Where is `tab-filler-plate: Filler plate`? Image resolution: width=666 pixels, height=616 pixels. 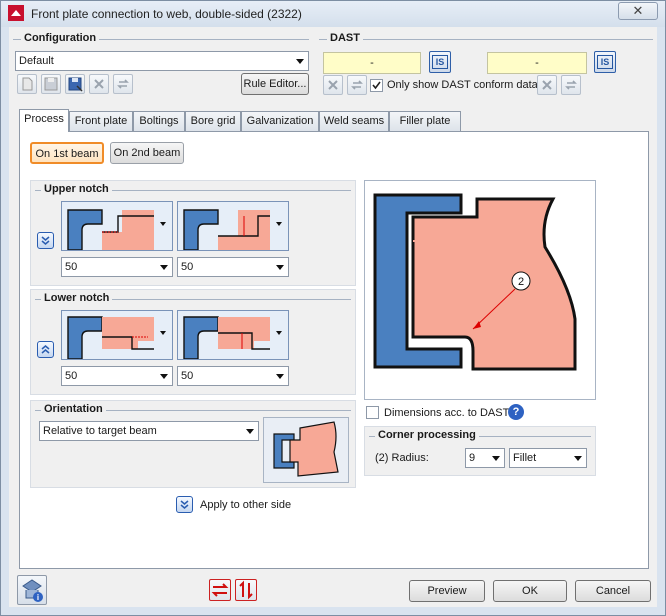
tab-filler-plate: Filler plate is located at coordinates (425, 121).